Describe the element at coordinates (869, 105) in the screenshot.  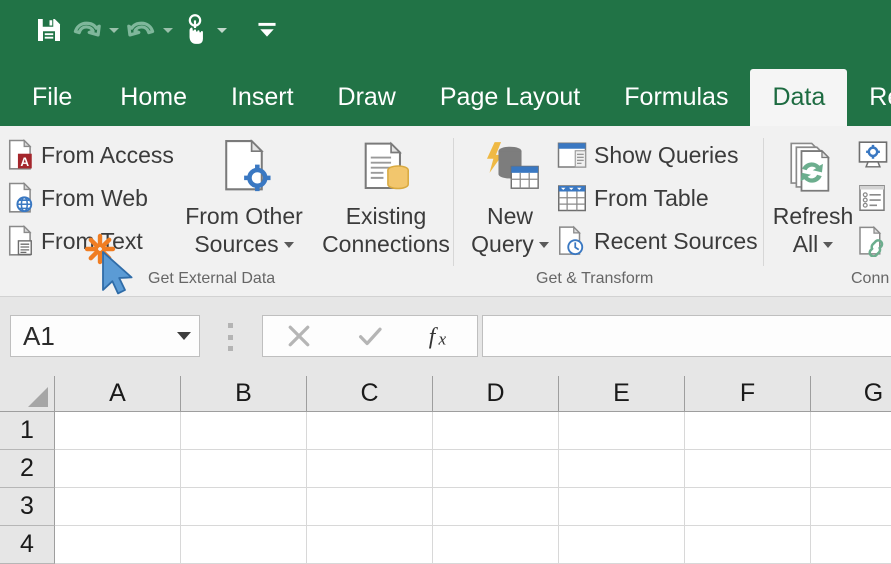
I see `tab-review: Review` at that location.